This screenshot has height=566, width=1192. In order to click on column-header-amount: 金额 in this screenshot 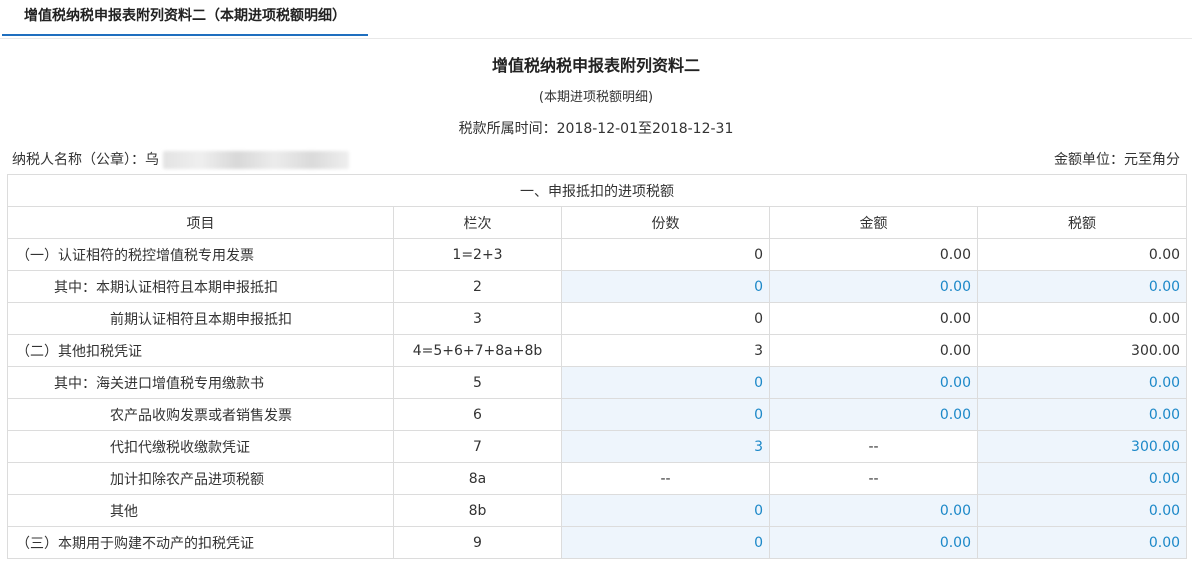, I will do `click(873, 222)`.